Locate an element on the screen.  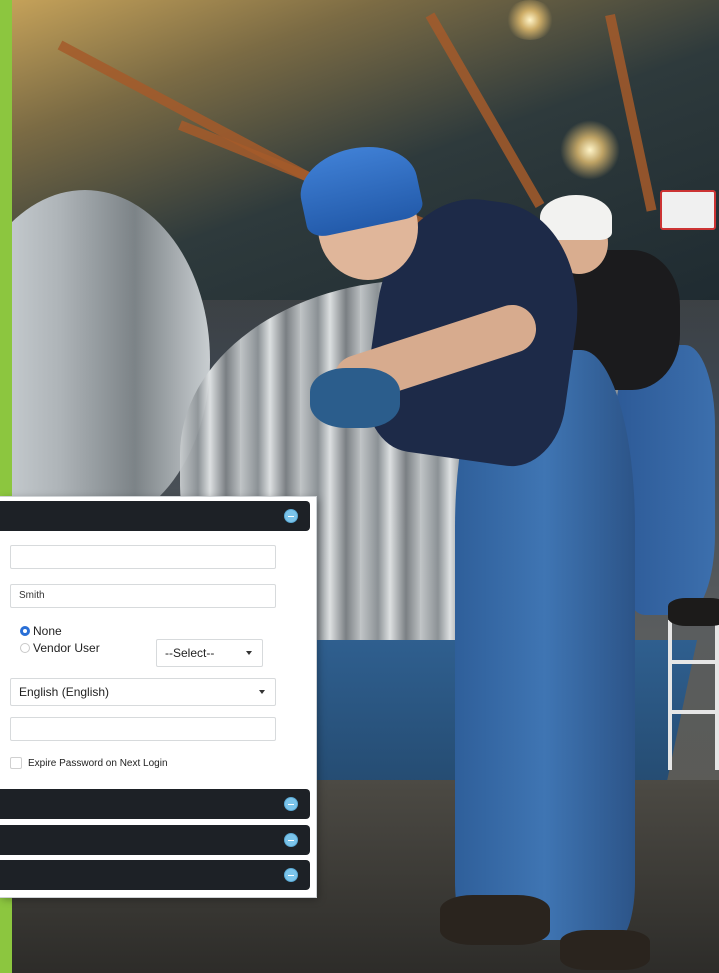
language-select-value: English (English) is located at coordinates (64, 692).